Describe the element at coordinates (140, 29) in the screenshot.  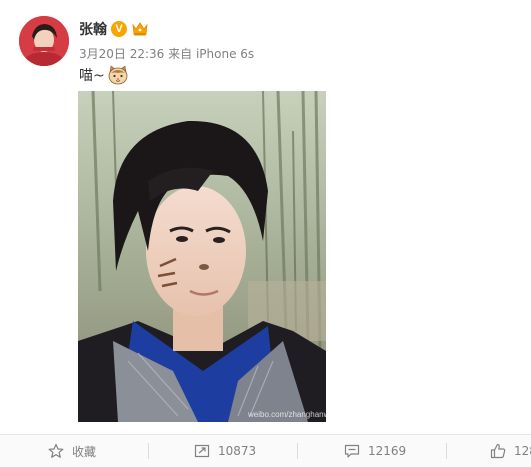
I see `member-crown-icon` at that location.